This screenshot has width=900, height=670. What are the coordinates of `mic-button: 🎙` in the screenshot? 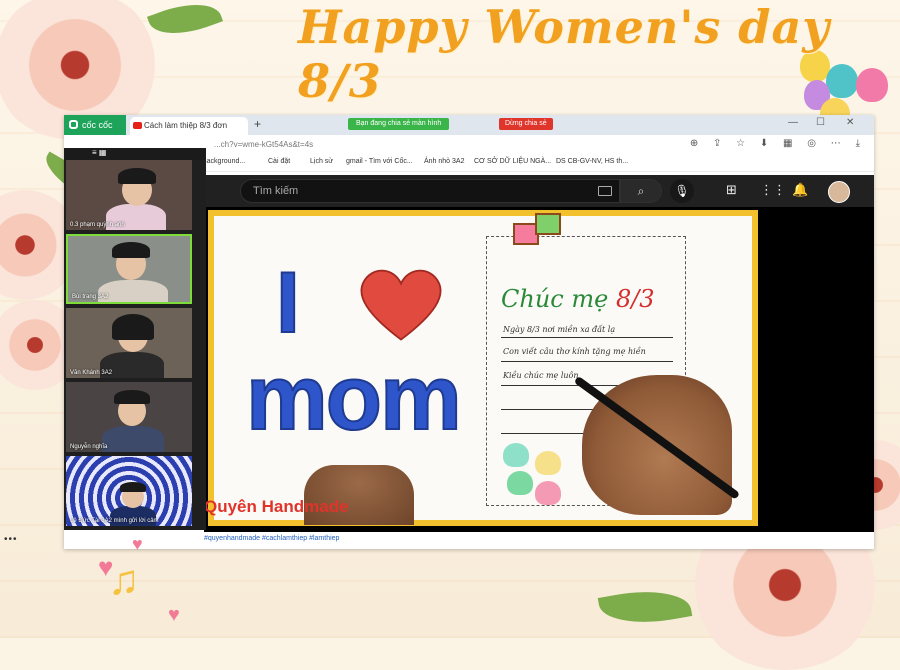 It's located at (682, 191).